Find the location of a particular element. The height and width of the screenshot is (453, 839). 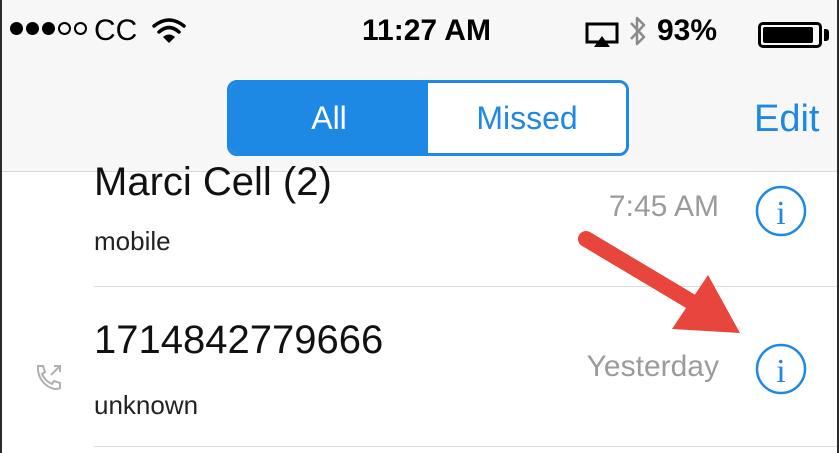

call-filter-segmented-control: All Missed is located at coordinates (428, 118).